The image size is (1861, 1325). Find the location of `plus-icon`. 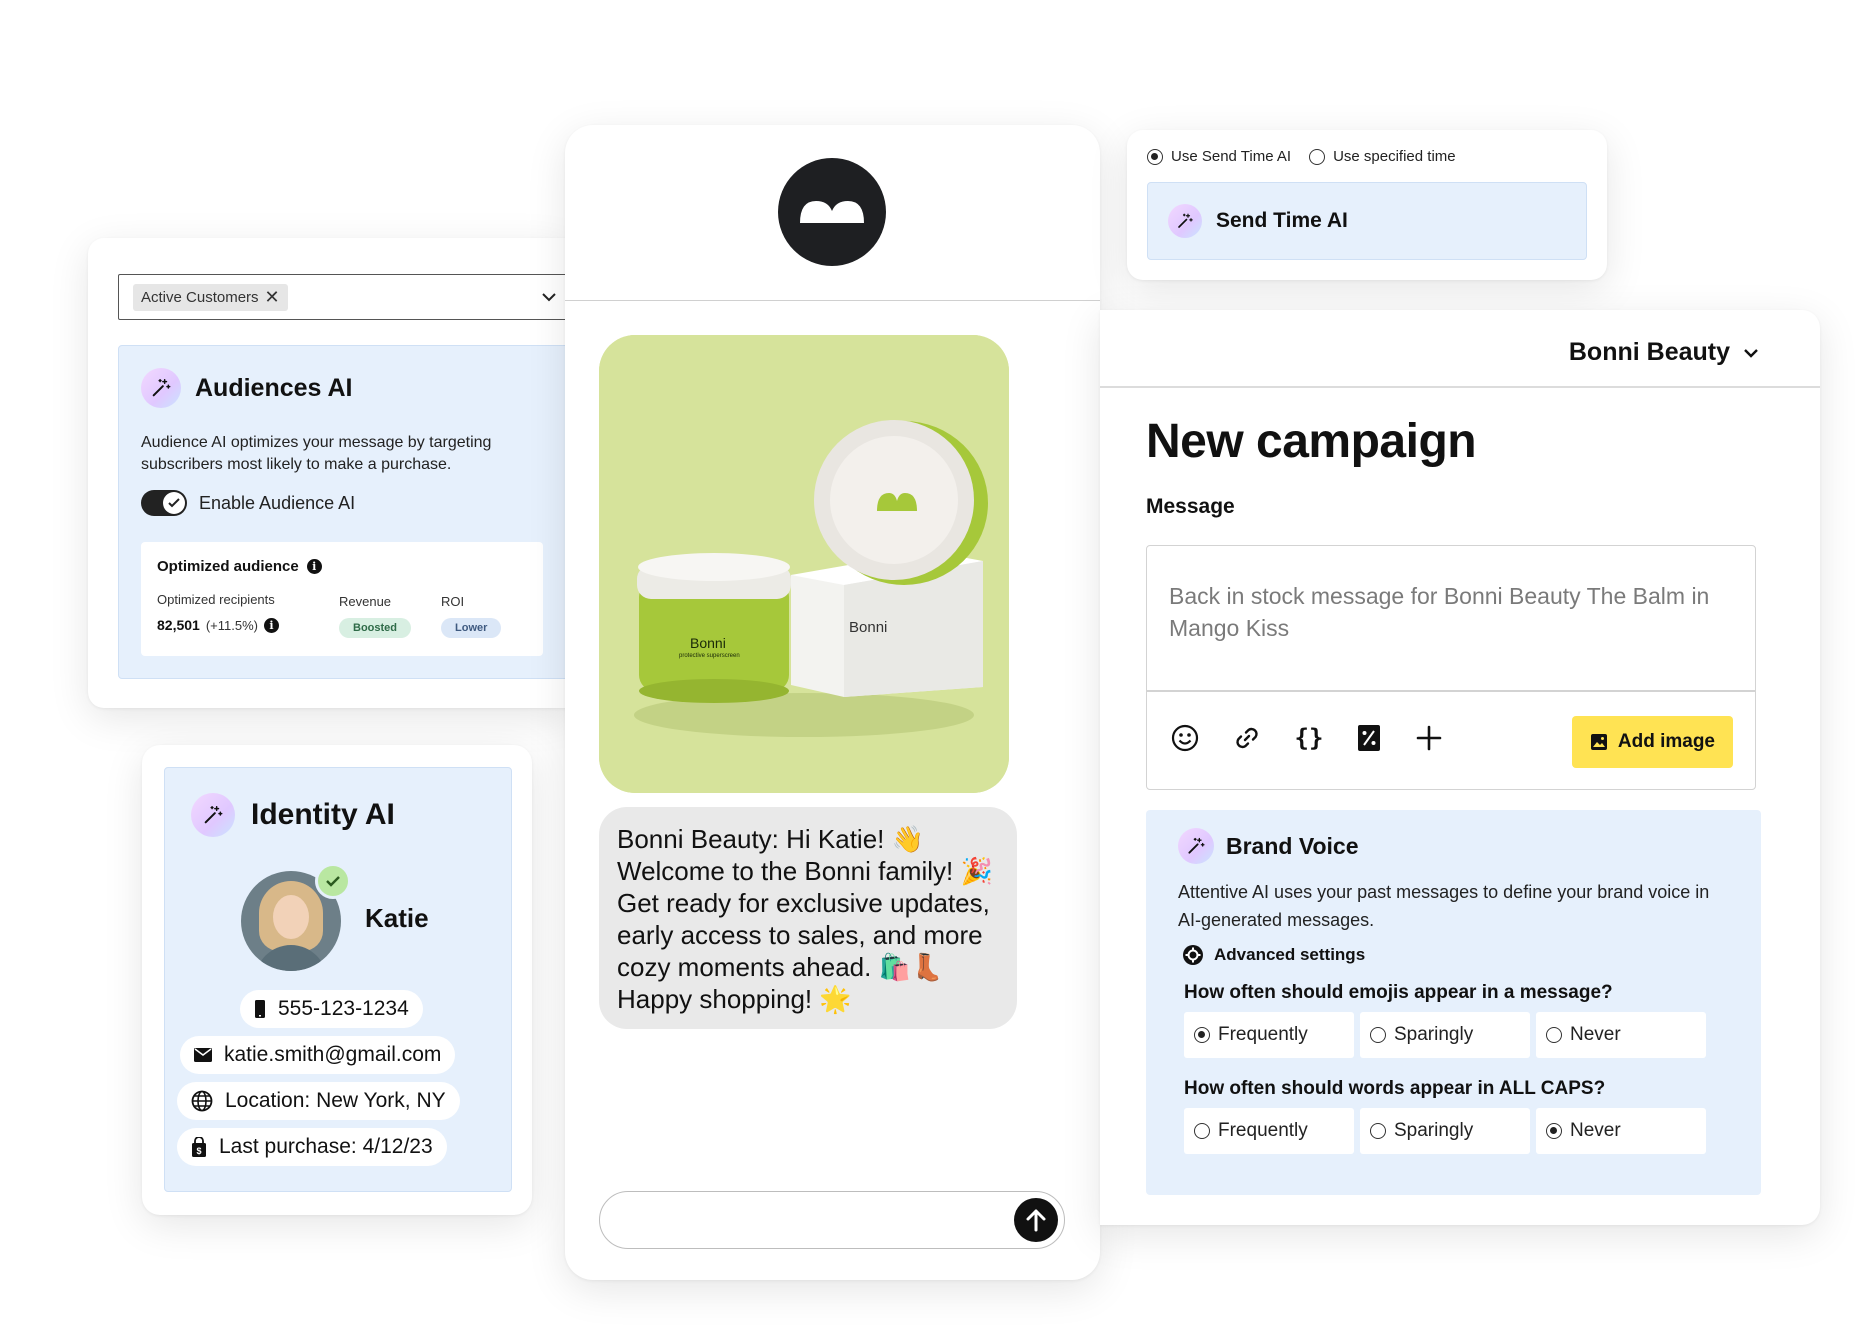

plus-icon is located at coordinates (1429, 738).